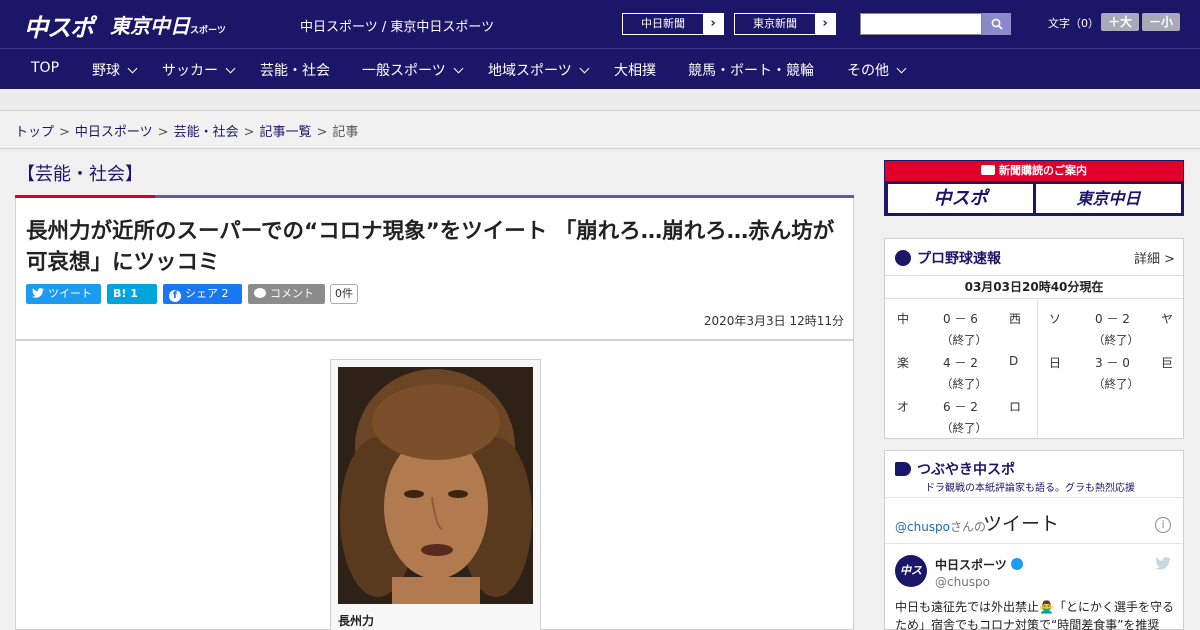  Describe the element at coordinates (132, 294) in the screenshot. I see `hatebu-button: B! 1` at that location.